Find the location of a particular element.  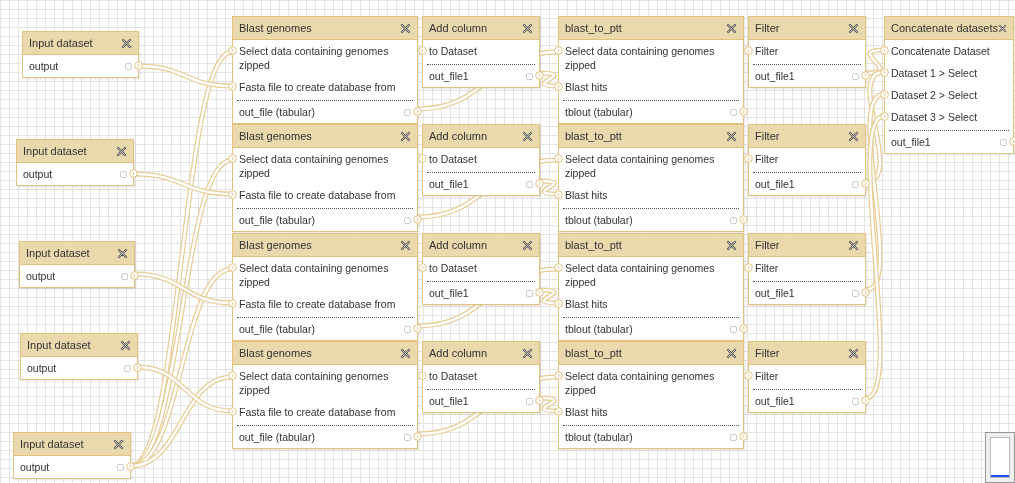

overview-panel is located at coordinates (1000, 457).